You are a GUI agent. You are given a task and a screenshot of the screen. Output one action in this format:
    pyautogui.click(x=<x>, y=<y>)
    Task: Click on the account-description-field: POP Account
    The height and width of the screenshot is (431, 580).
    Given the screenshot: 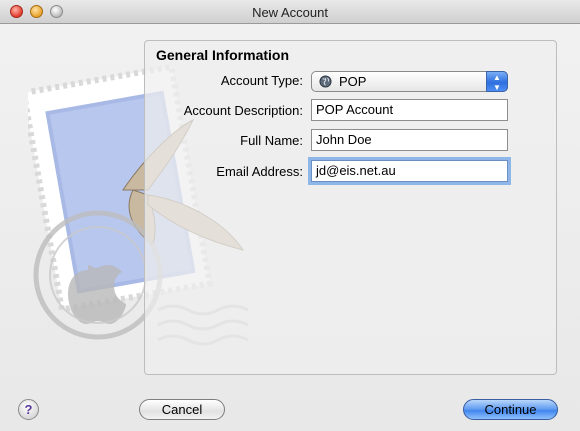 What is the action you would take?
    pyautogui.click(x=409, y=110)
    